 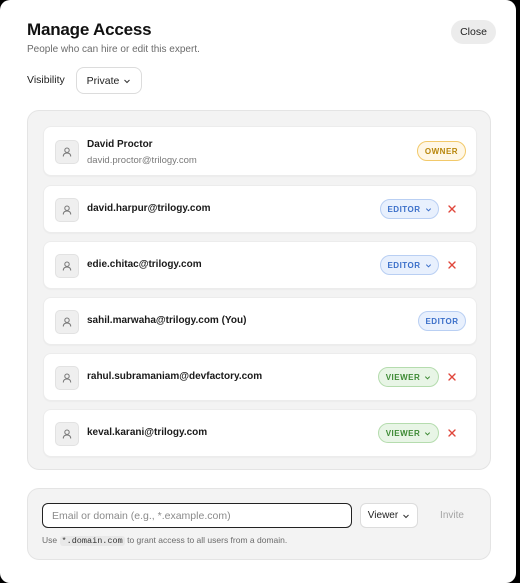 I want to click on member-row: edie.chitac@trilogy.com EDITOR, so click(x=260, y=265).